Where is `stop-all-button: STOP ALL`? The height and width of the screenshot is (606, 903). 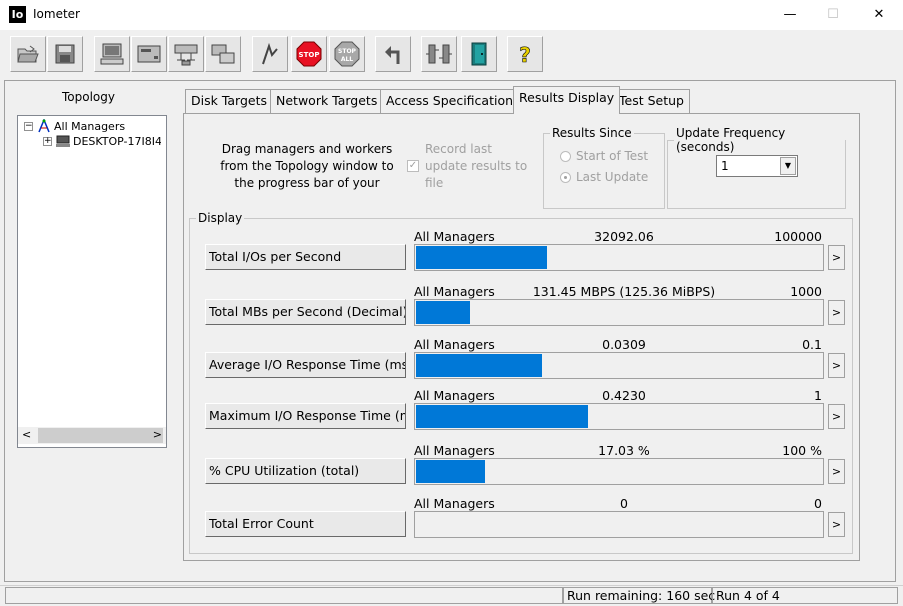 stop-all-button: STOP ALL is located at coordinates (347, 54).